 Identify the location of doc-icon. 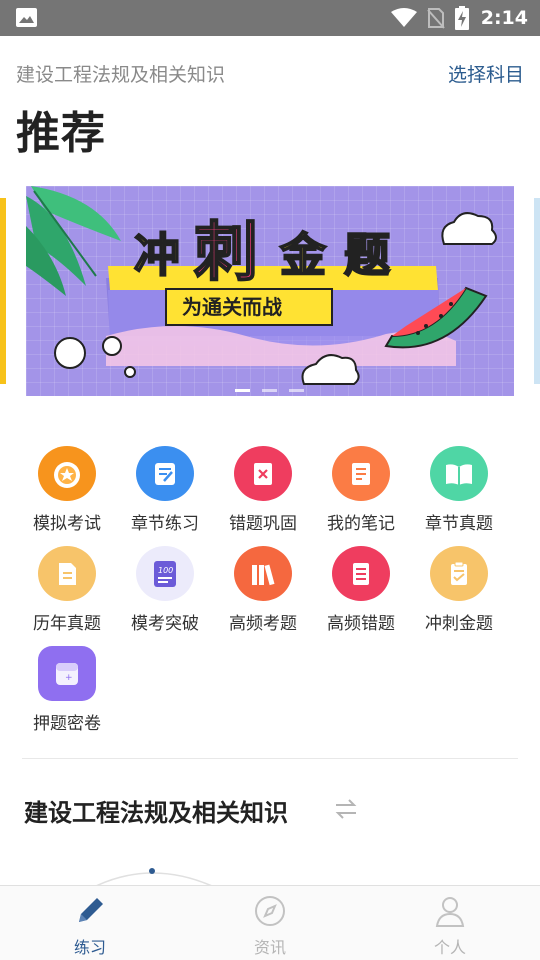
(67, 573).